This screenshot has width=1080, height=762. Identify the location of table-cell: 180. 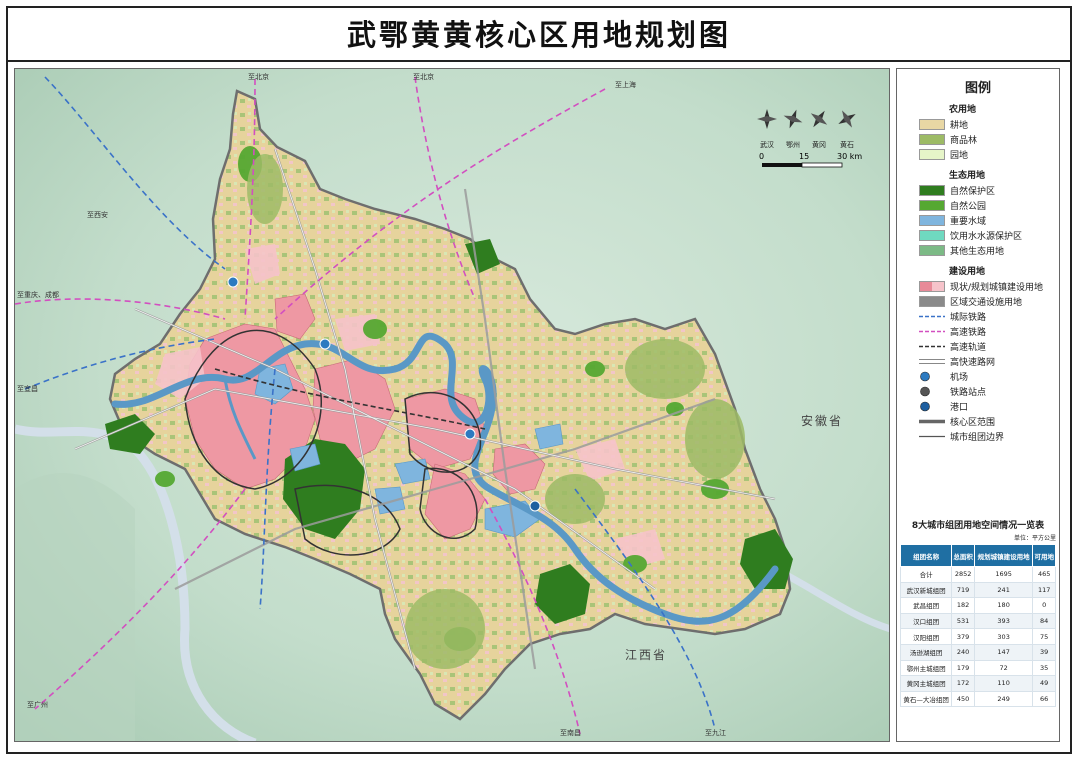
(1003, 605).